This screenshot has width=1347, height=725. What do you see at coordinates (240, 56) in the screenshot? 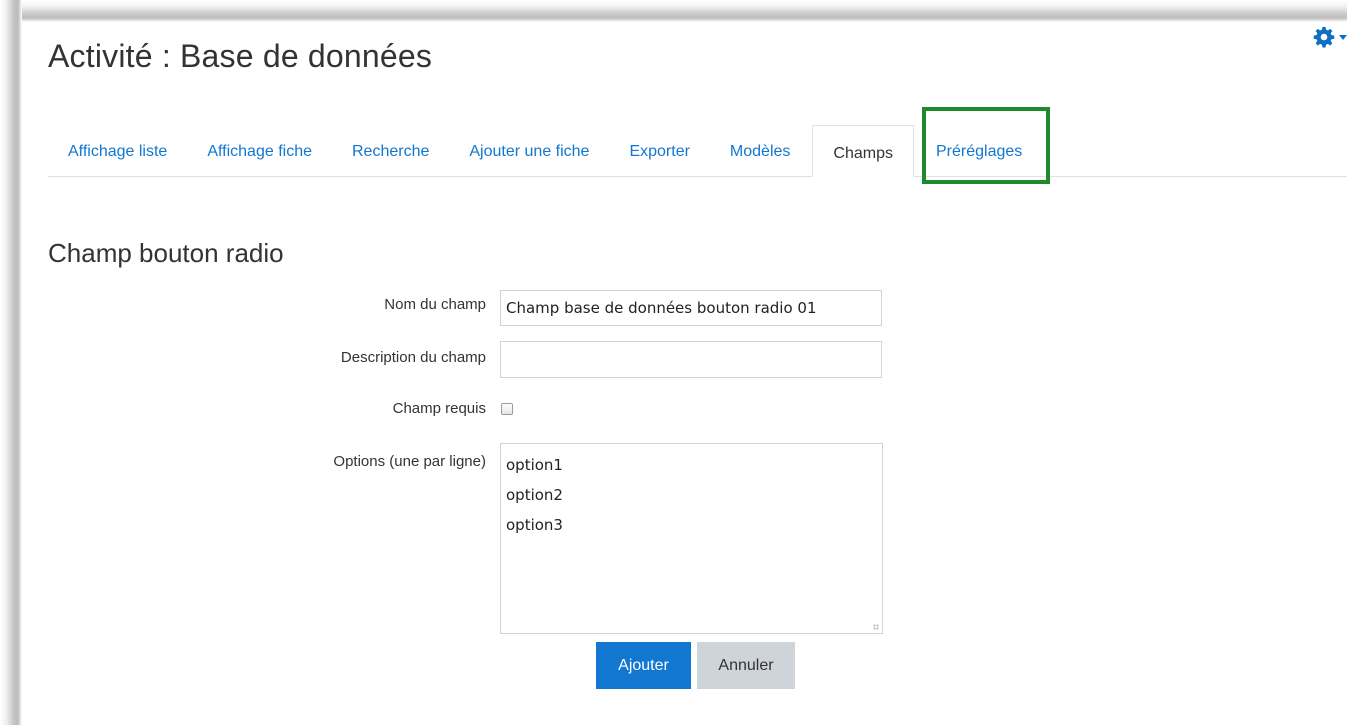
I see `page-title: Activité : Base de données` at bounding box center [240, 56].